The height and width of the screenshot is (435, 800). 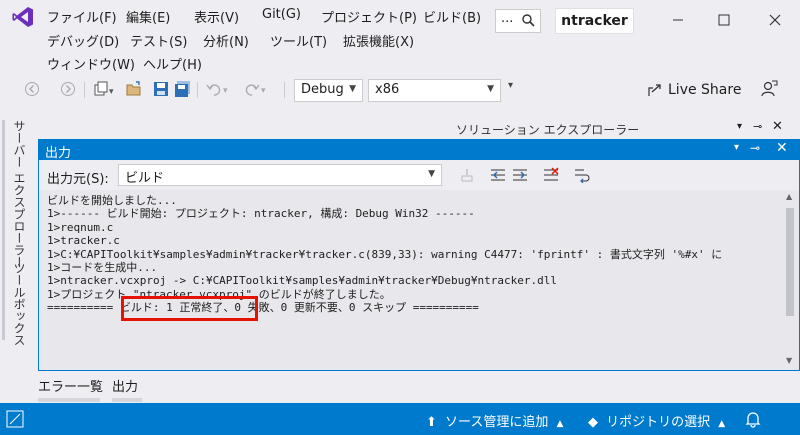 I want to click on save-icon, so click(x=161, y=91).